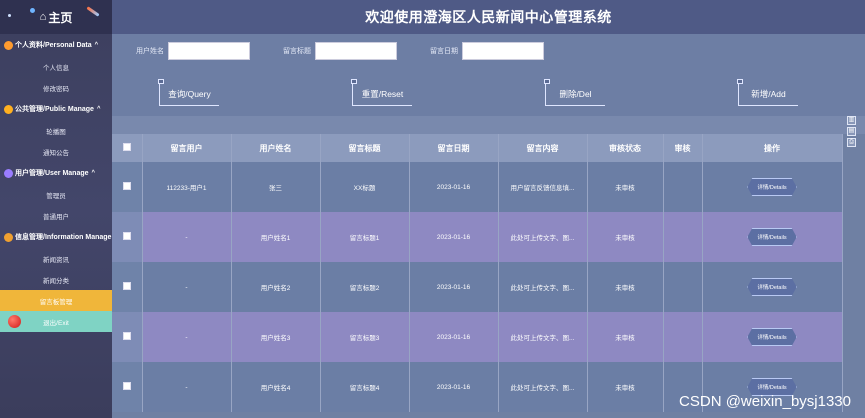 The height and width of the screenshot is (418, 865). Describe the element at coordinates (93, 173) in the screenshot. I see `chevron-up-icon: ^` at that location.